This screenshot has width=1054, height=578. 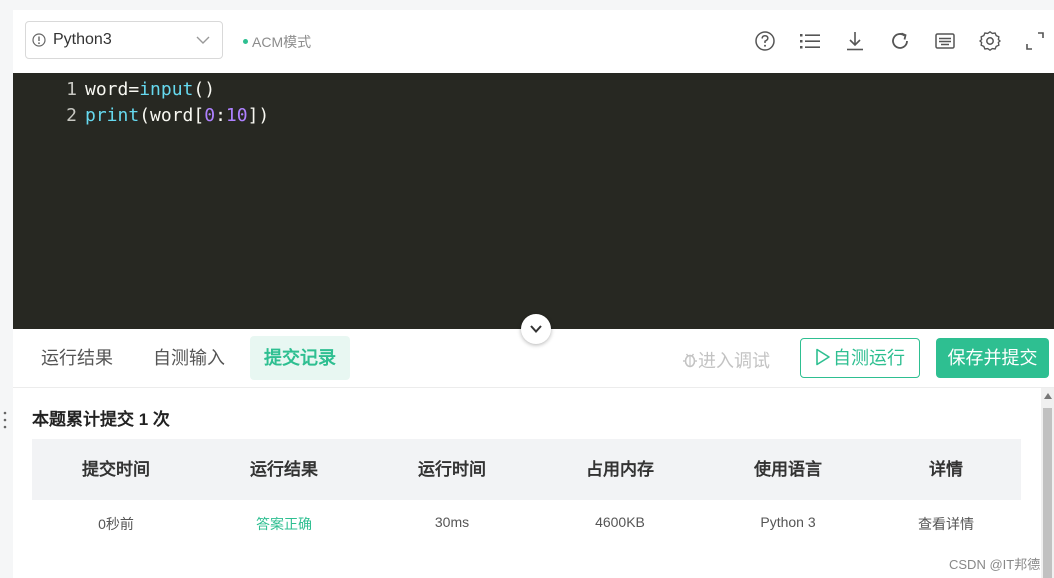 I want to click on column-header: 运行结果, so click(x=284, y=469).